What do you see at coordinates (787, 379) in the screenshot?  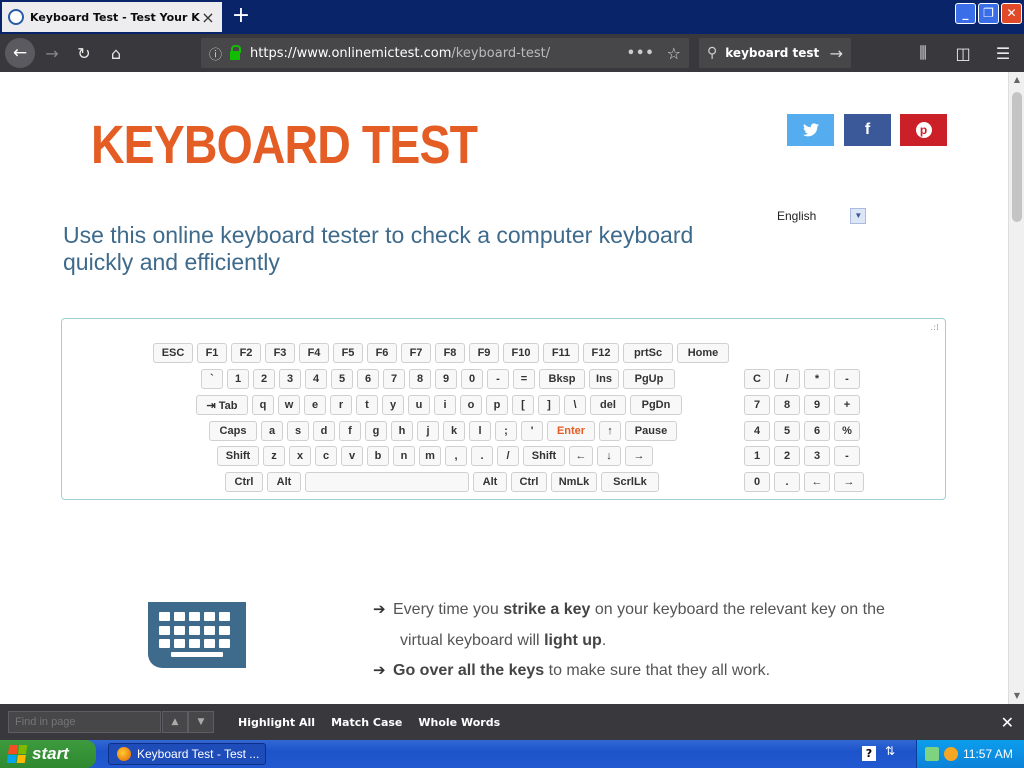 I see `key-sym1: /` at bounding box center [787, 379].